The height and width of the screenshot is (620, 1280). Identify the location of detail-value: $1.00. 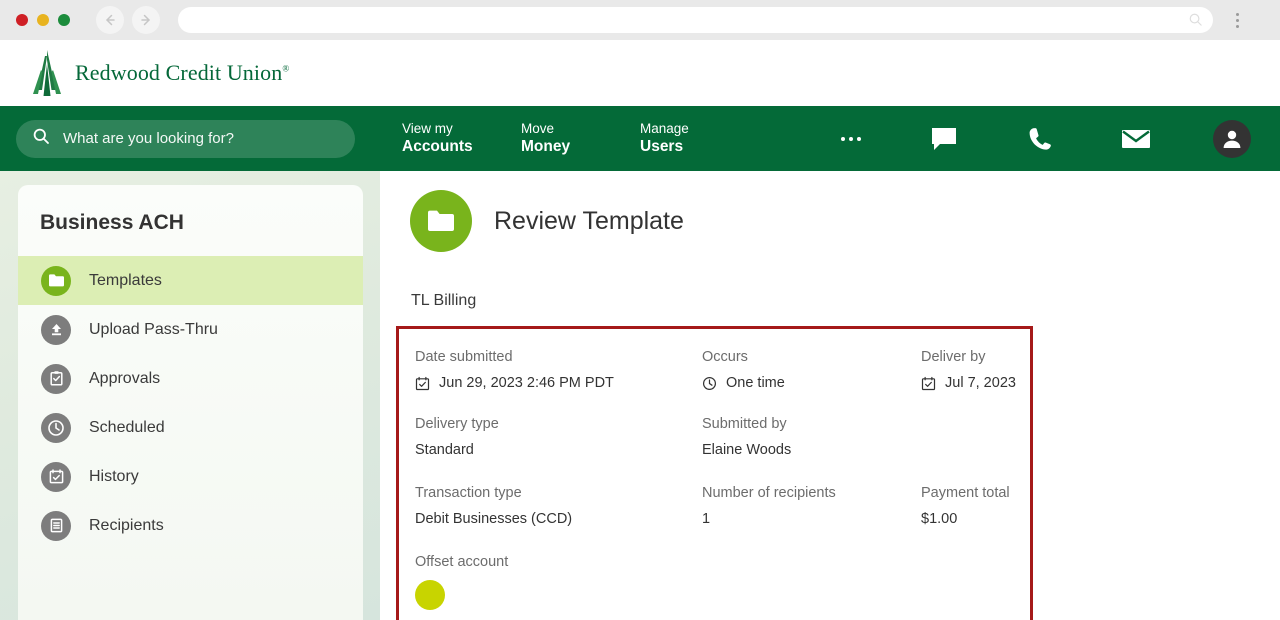
(939, 519).